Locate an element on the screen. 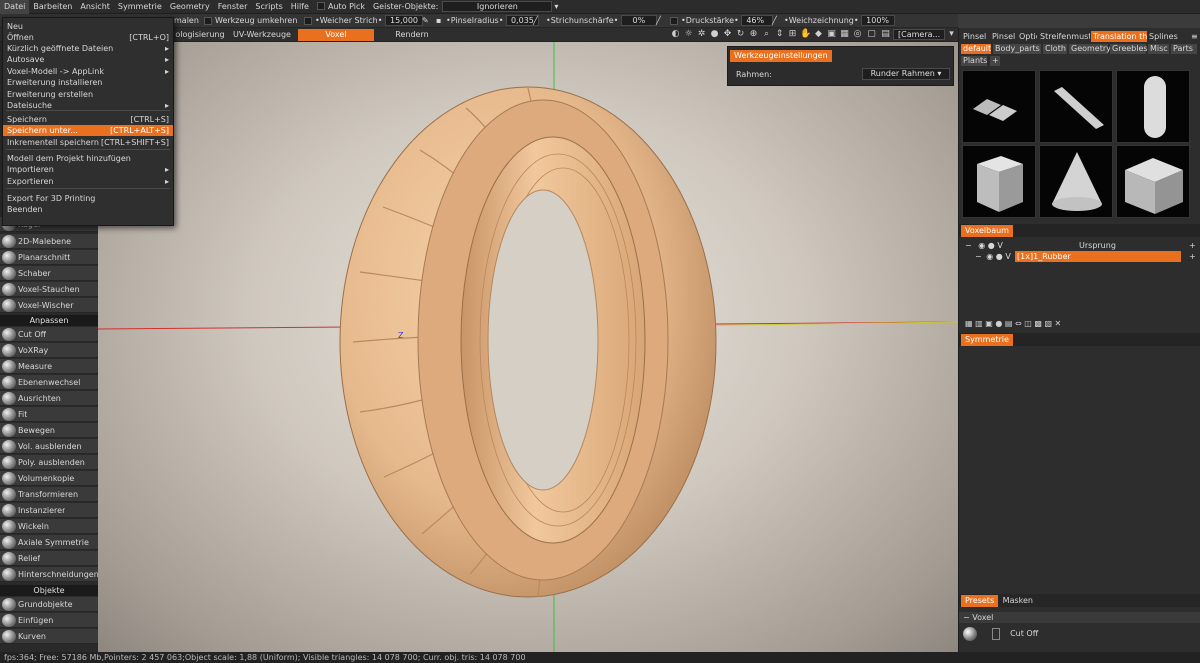 This screenshot has height=663, width=1200. menu-scripts: Scripts is located at coordinates (268, 7).